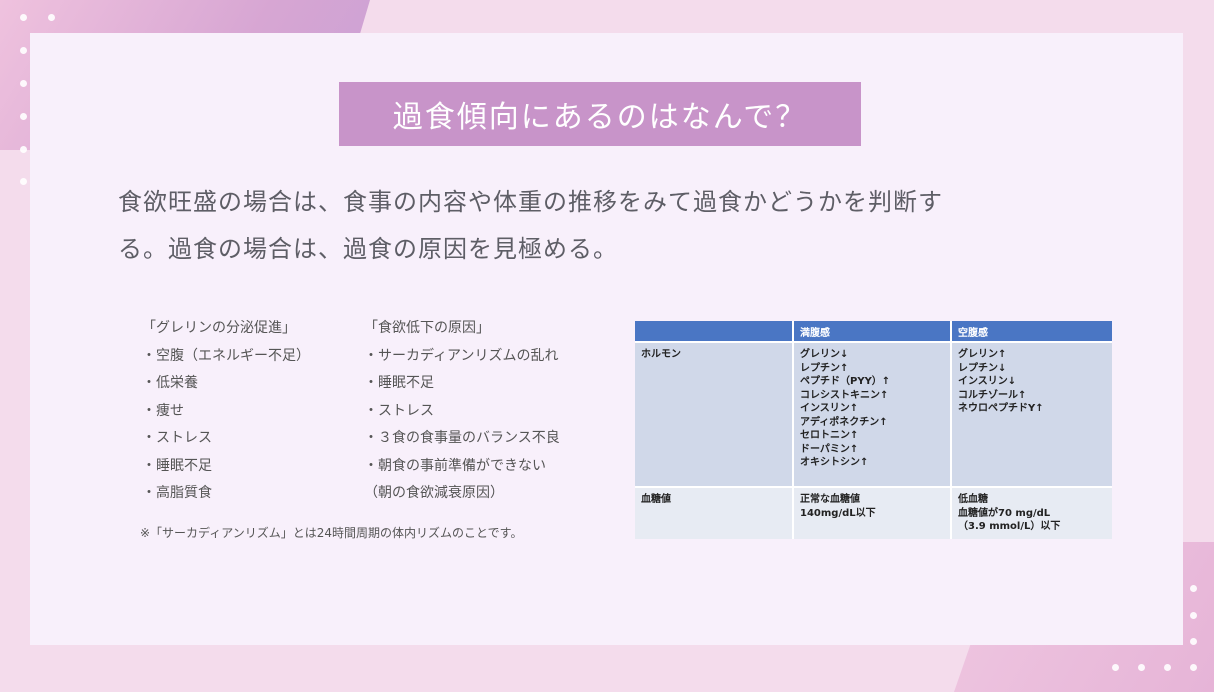 Image resolution: width=1214 pixels, height=692 pixels. What do you see at coordinates (455, 465) in the screenshot?
I see `list-item: ・朝食の事前準備ができない` at bounding box center [455, 465].